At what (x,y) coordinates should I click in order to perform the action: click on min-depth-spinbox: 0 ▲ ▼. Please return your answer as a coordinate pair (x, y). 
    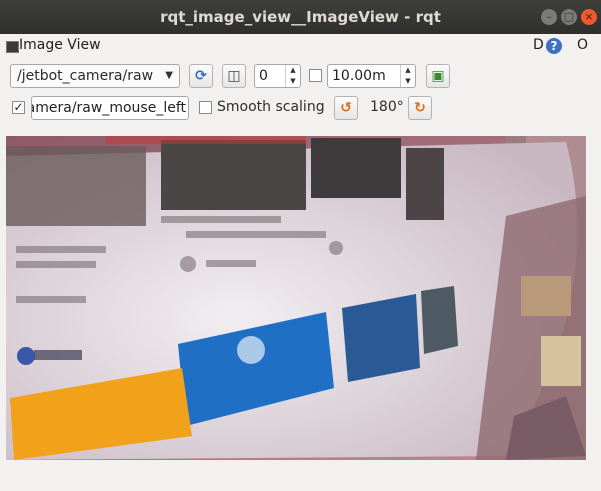
    Looking at the image, I should click on (277, 76).